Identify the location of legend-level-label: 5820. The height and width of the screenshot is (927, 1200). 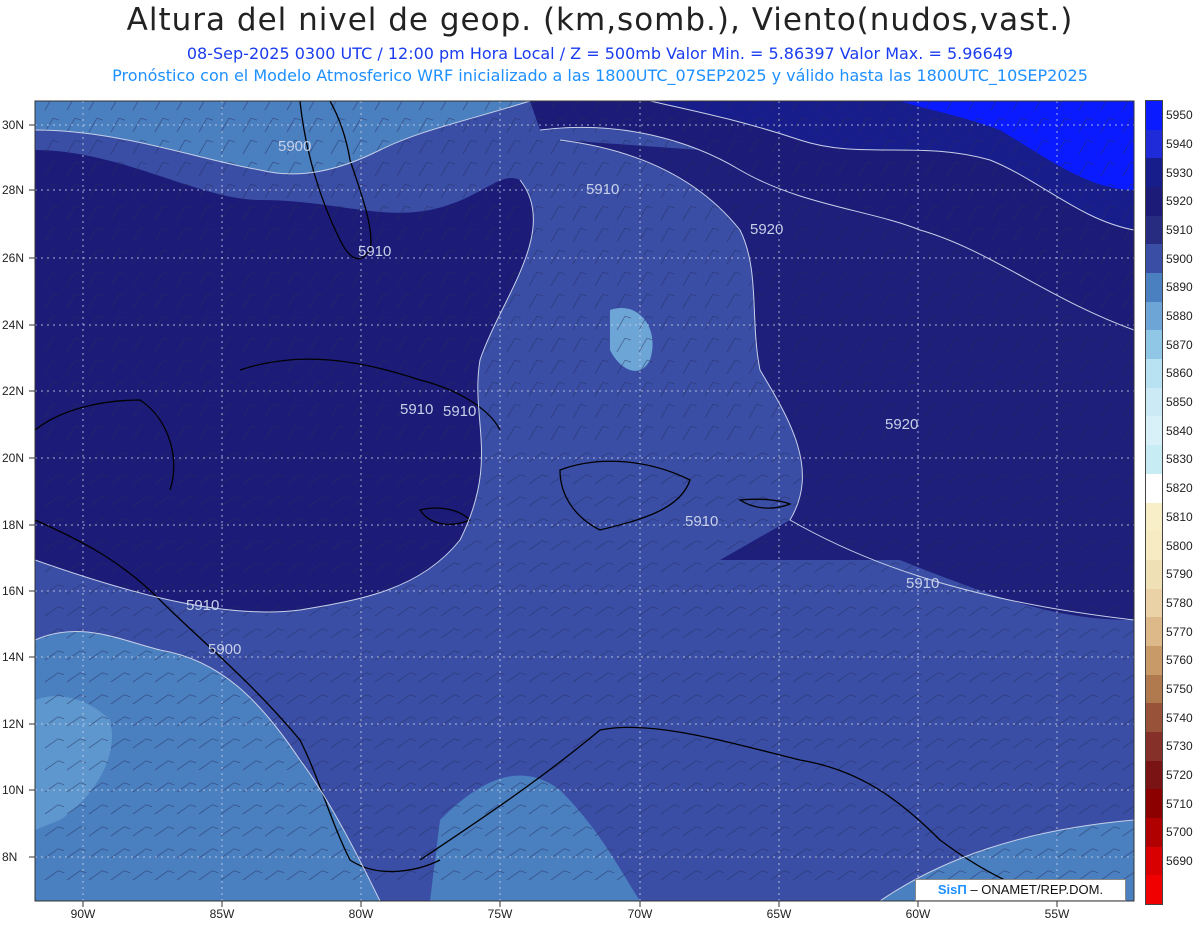
(1179, 488).